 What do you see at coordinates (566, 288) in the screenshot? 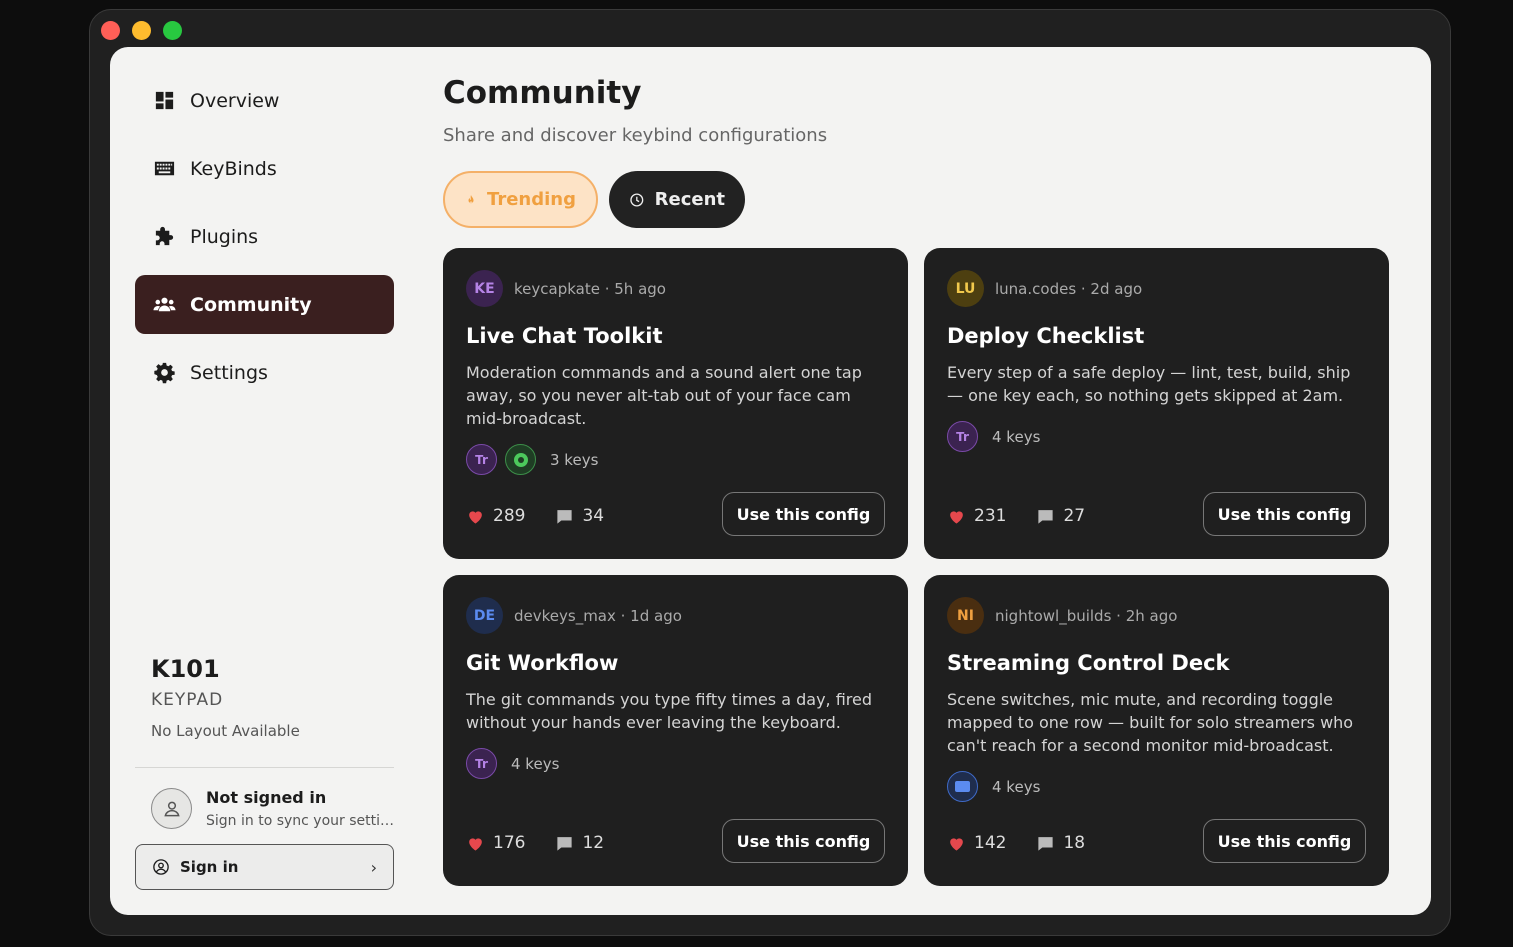
I see `card-header: KE keycapkate · 5h ago` at bounding box center [566, 288].